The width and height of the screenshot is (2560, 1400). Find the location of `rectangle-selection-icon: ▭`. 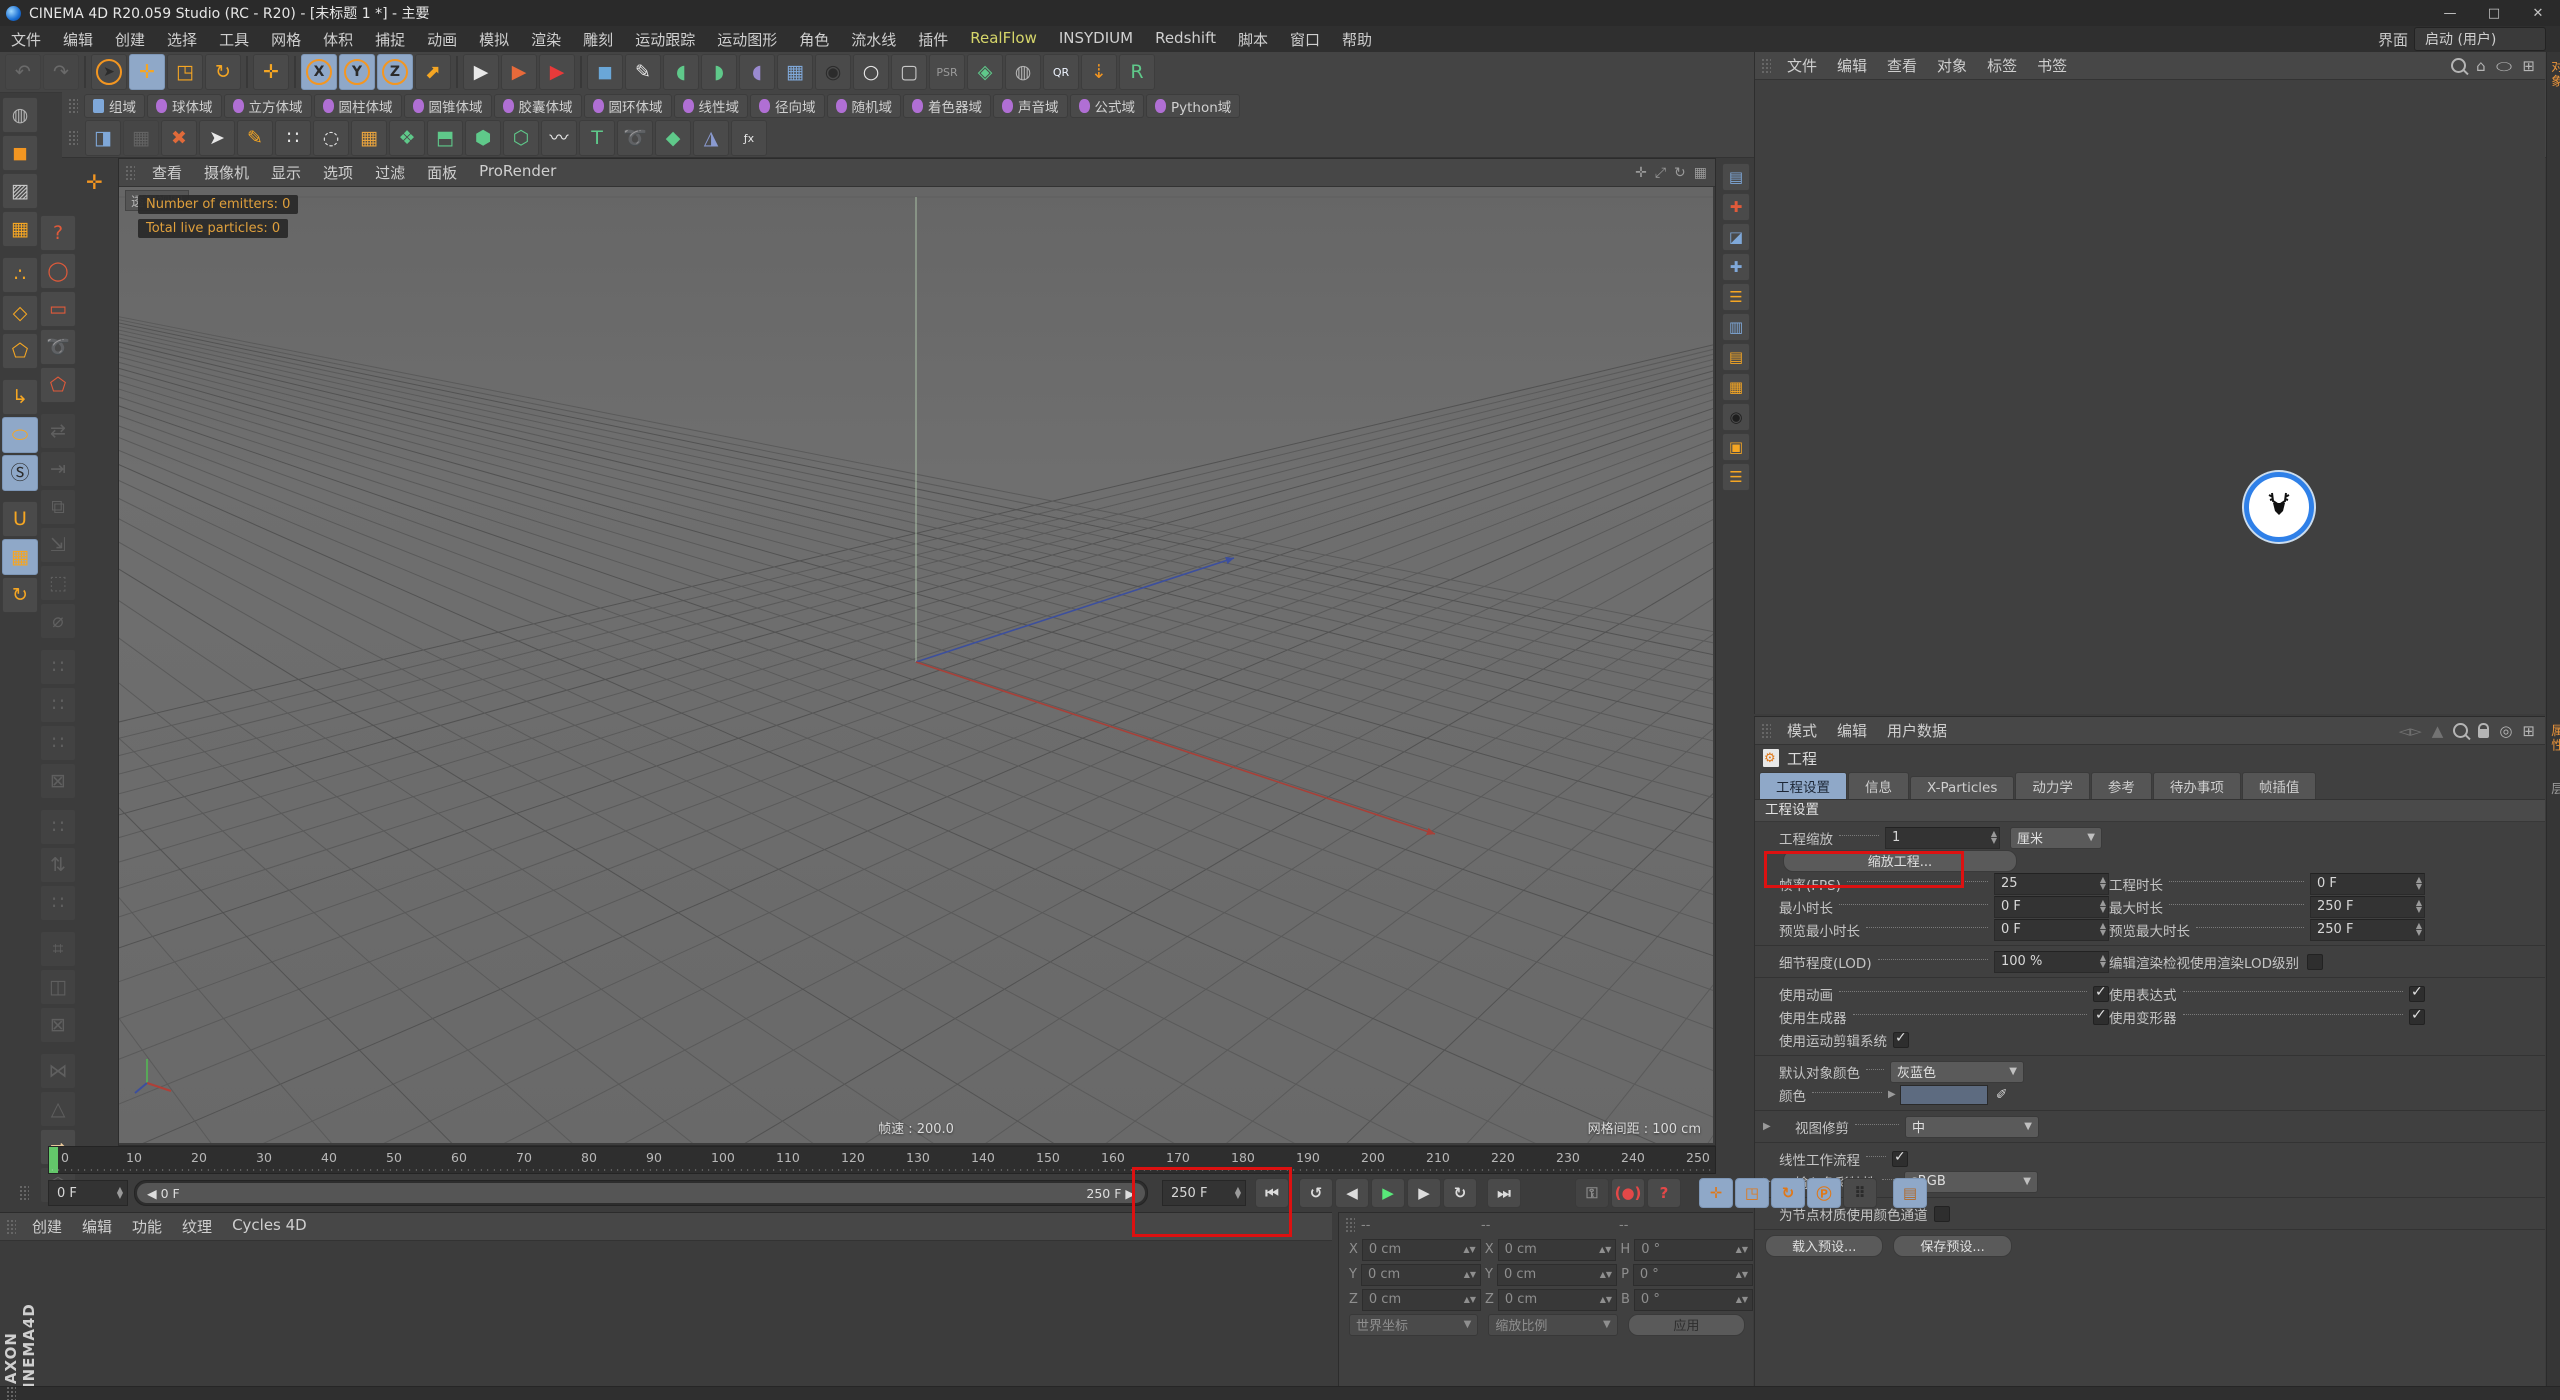

rectangle-selection-icon: ▭ is located at coordinates (58, 309).